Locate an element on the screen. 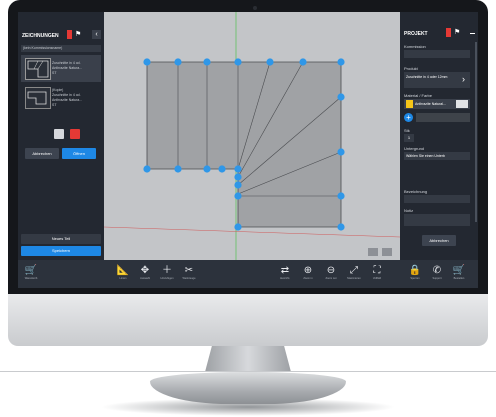 The height and width of the screenshot is (417, 496). minimize-icon is located at coordinates (472, 33).